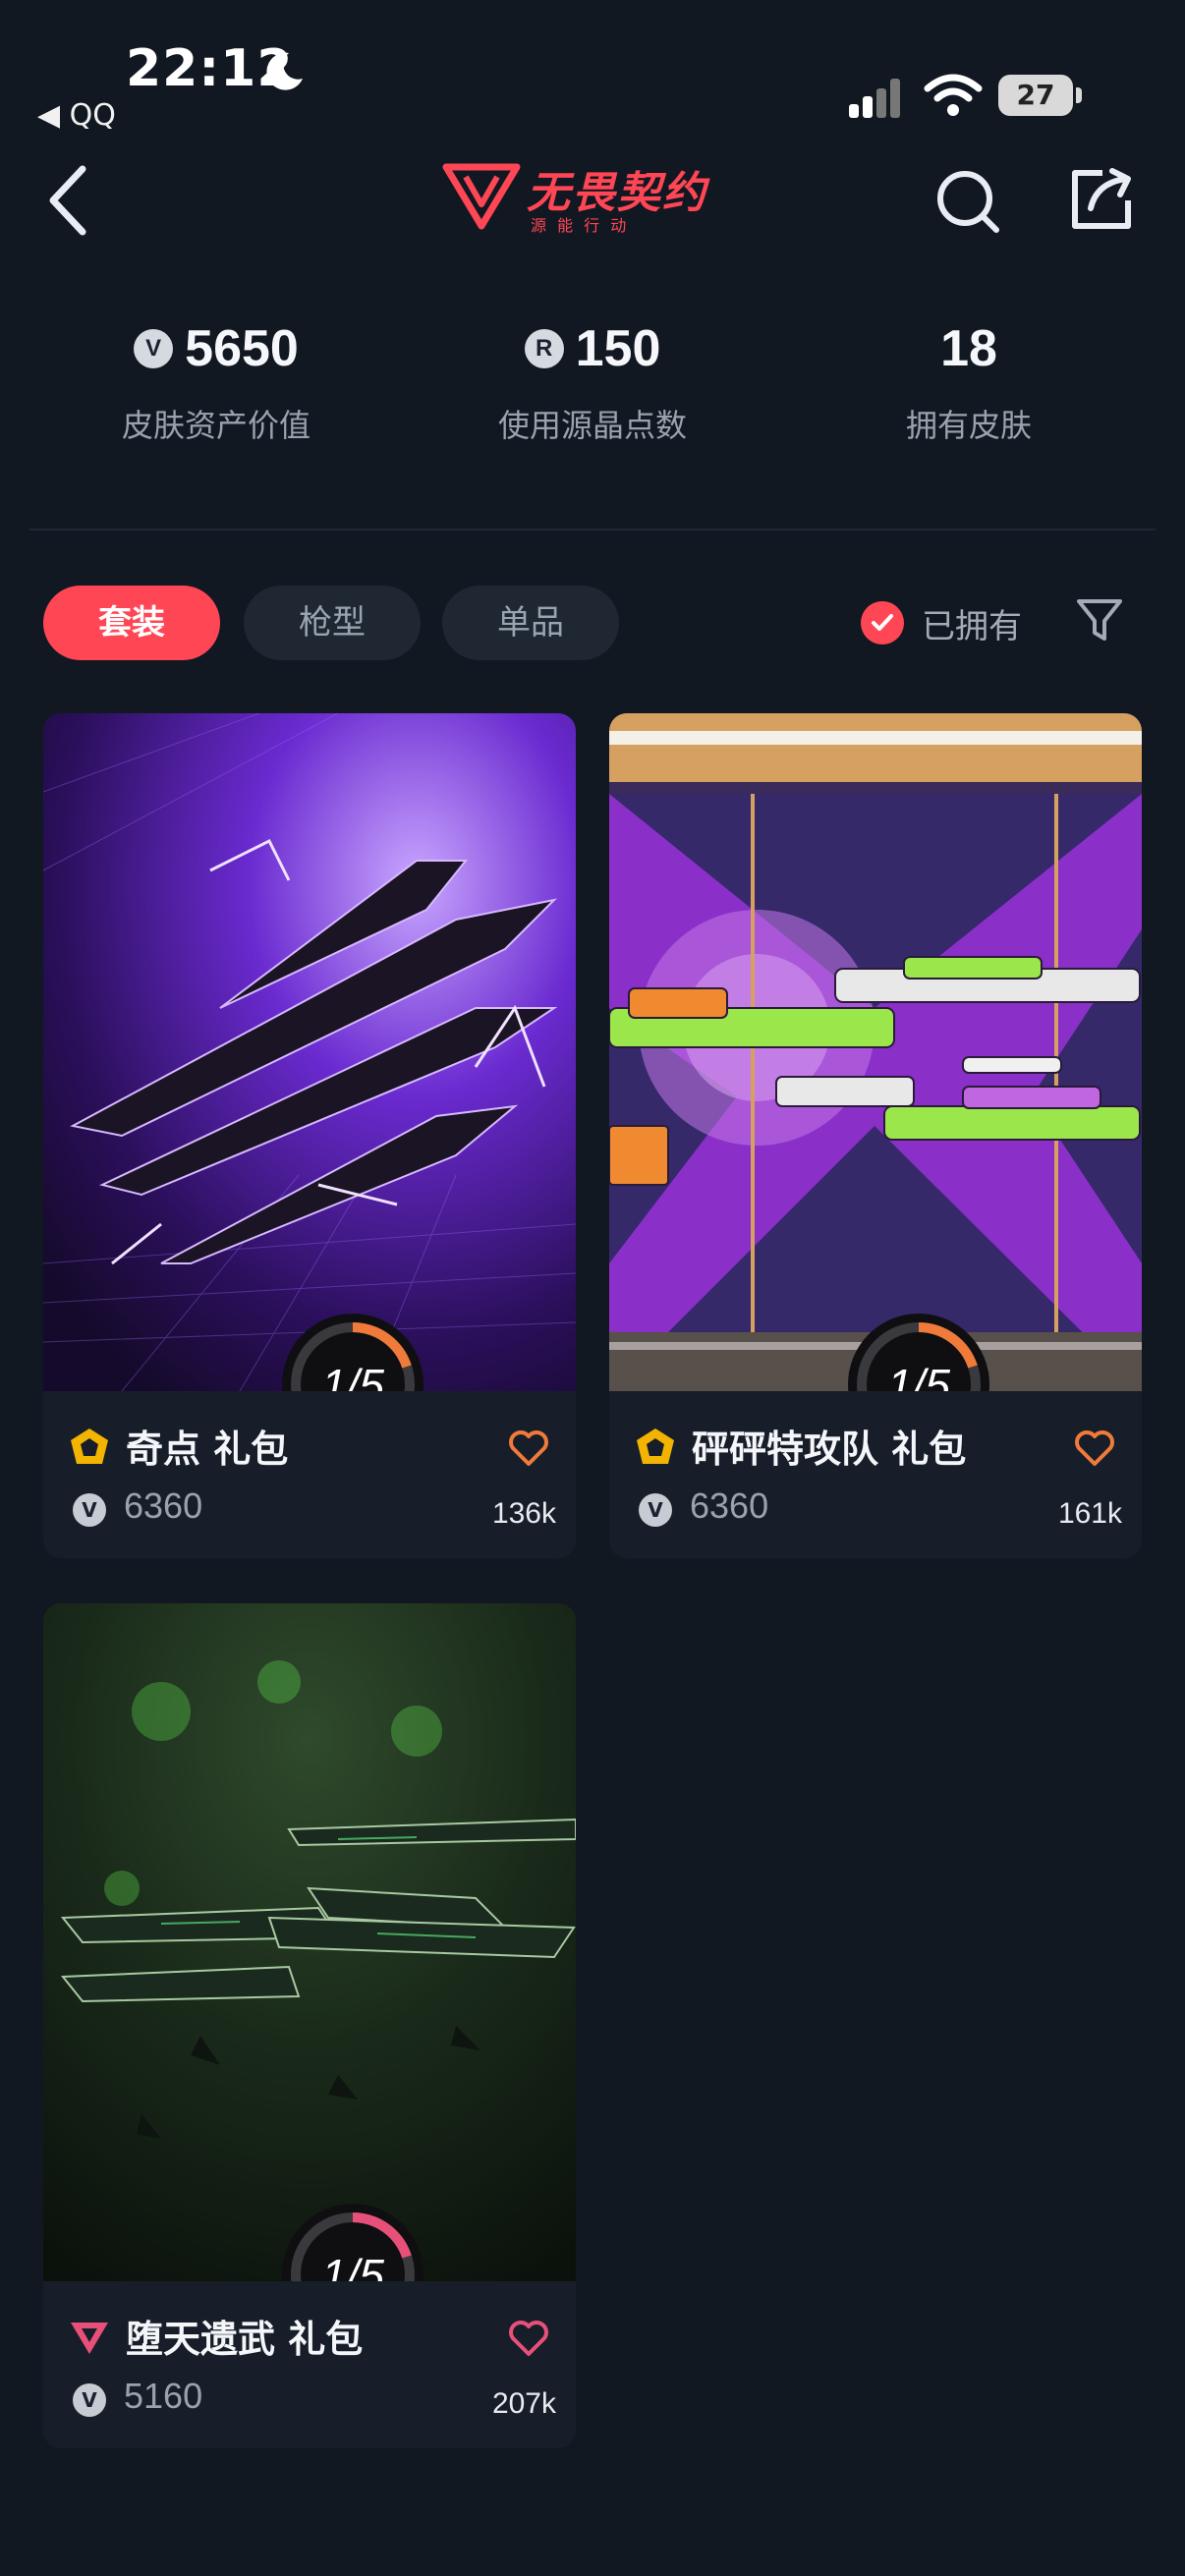 Image resolution: width=1185 pixels, height=2576 pixels. I want to click on stat-skin-value: V 5650 皮肤资产价值, so click(216, 380).